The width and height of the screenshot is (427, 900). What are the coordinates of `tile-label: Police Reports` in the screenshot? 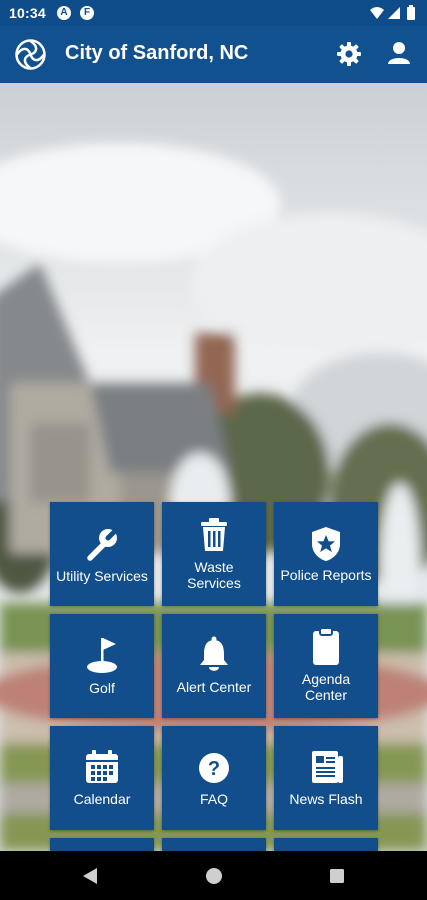 It's located at (326, 575).